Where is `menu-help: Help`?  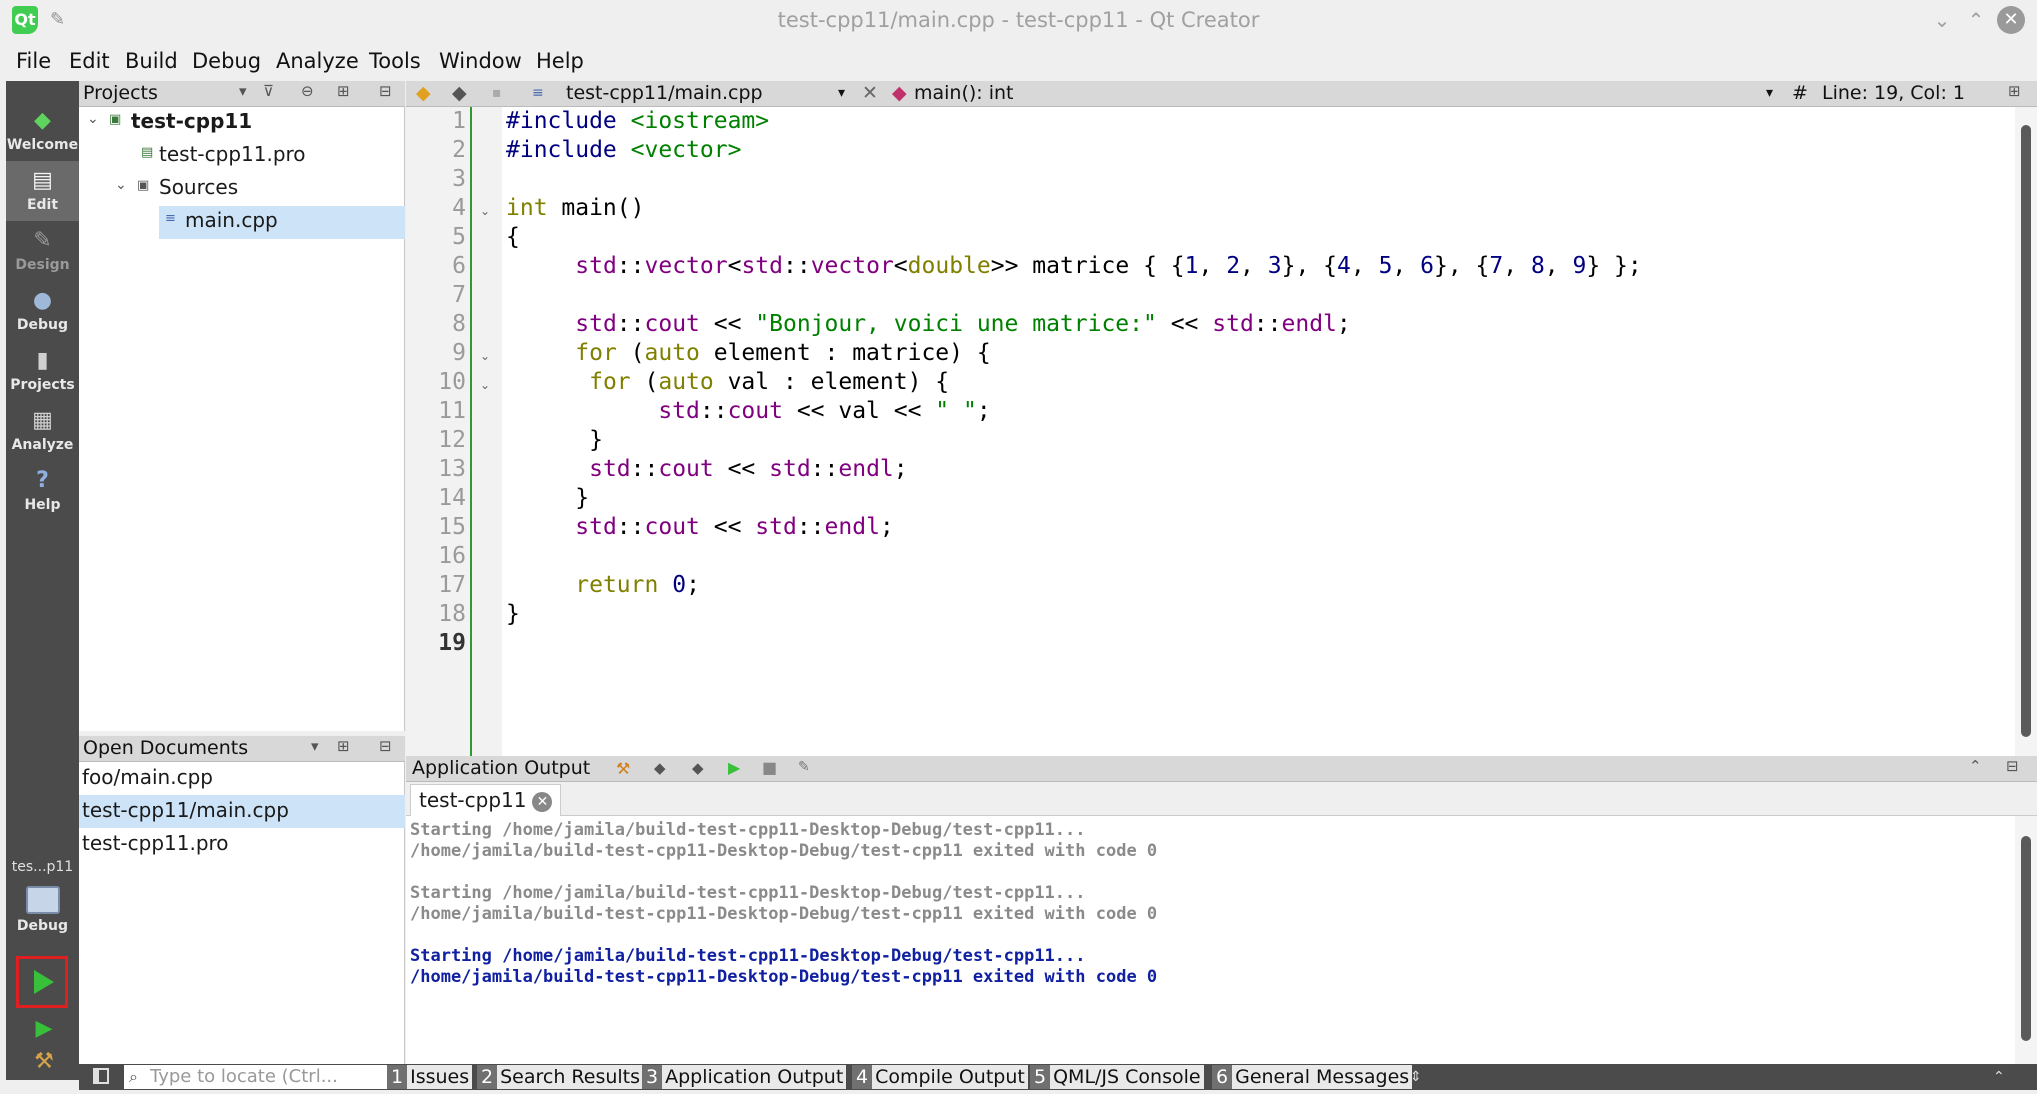
menu-help: Help is located at coordinates (560, 61).